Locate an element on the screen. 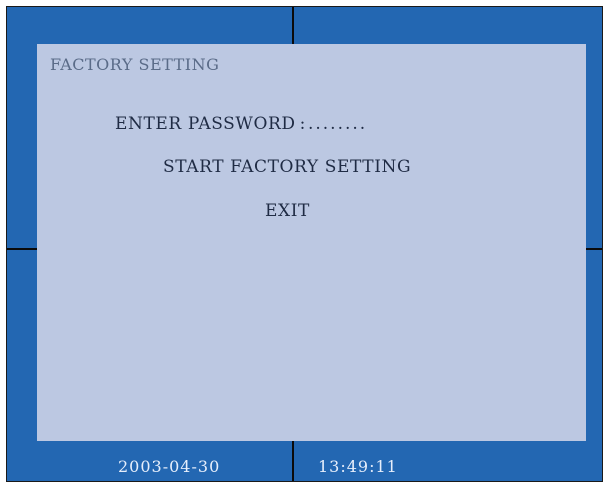 This screenshot has height=484, width=605. password-label: ENTER PASSWORD is located at coordinates (205, 124).